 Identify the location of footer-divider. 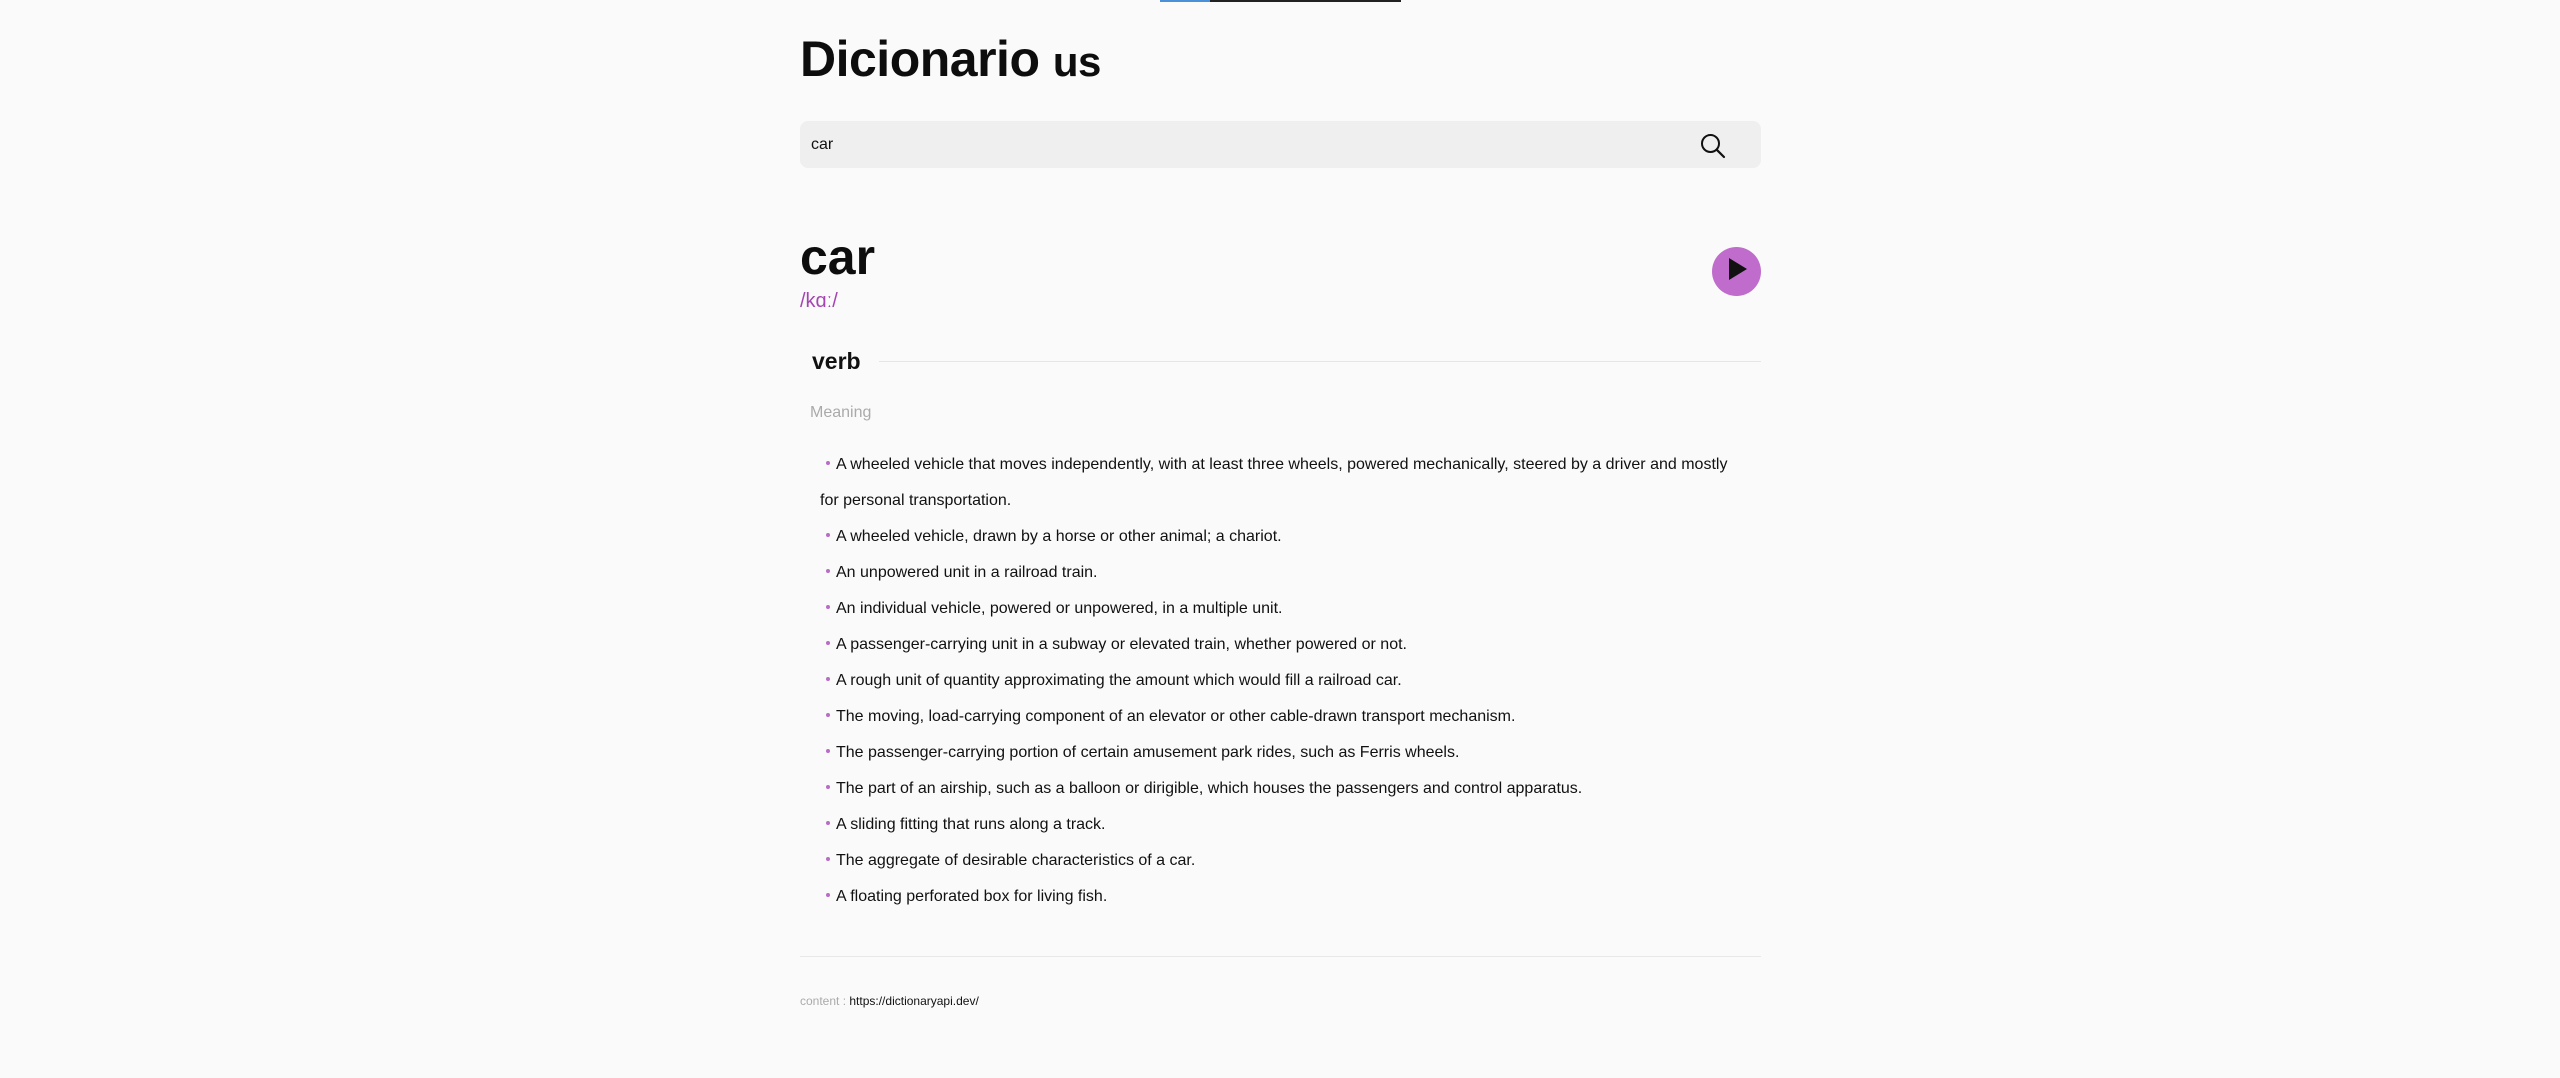
(1280, 956).